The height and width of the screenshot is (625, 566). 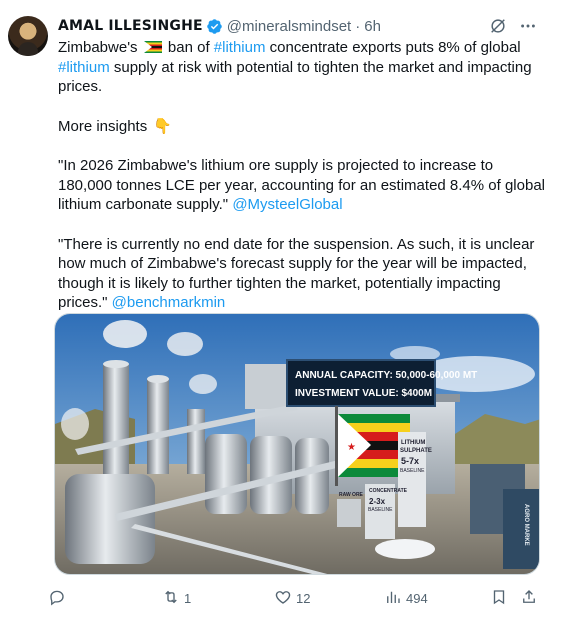 I want to click on billboard-capacity: ANNUAL CAPACITY: 50,000-60,000 MT, so click(x=386, y=375).